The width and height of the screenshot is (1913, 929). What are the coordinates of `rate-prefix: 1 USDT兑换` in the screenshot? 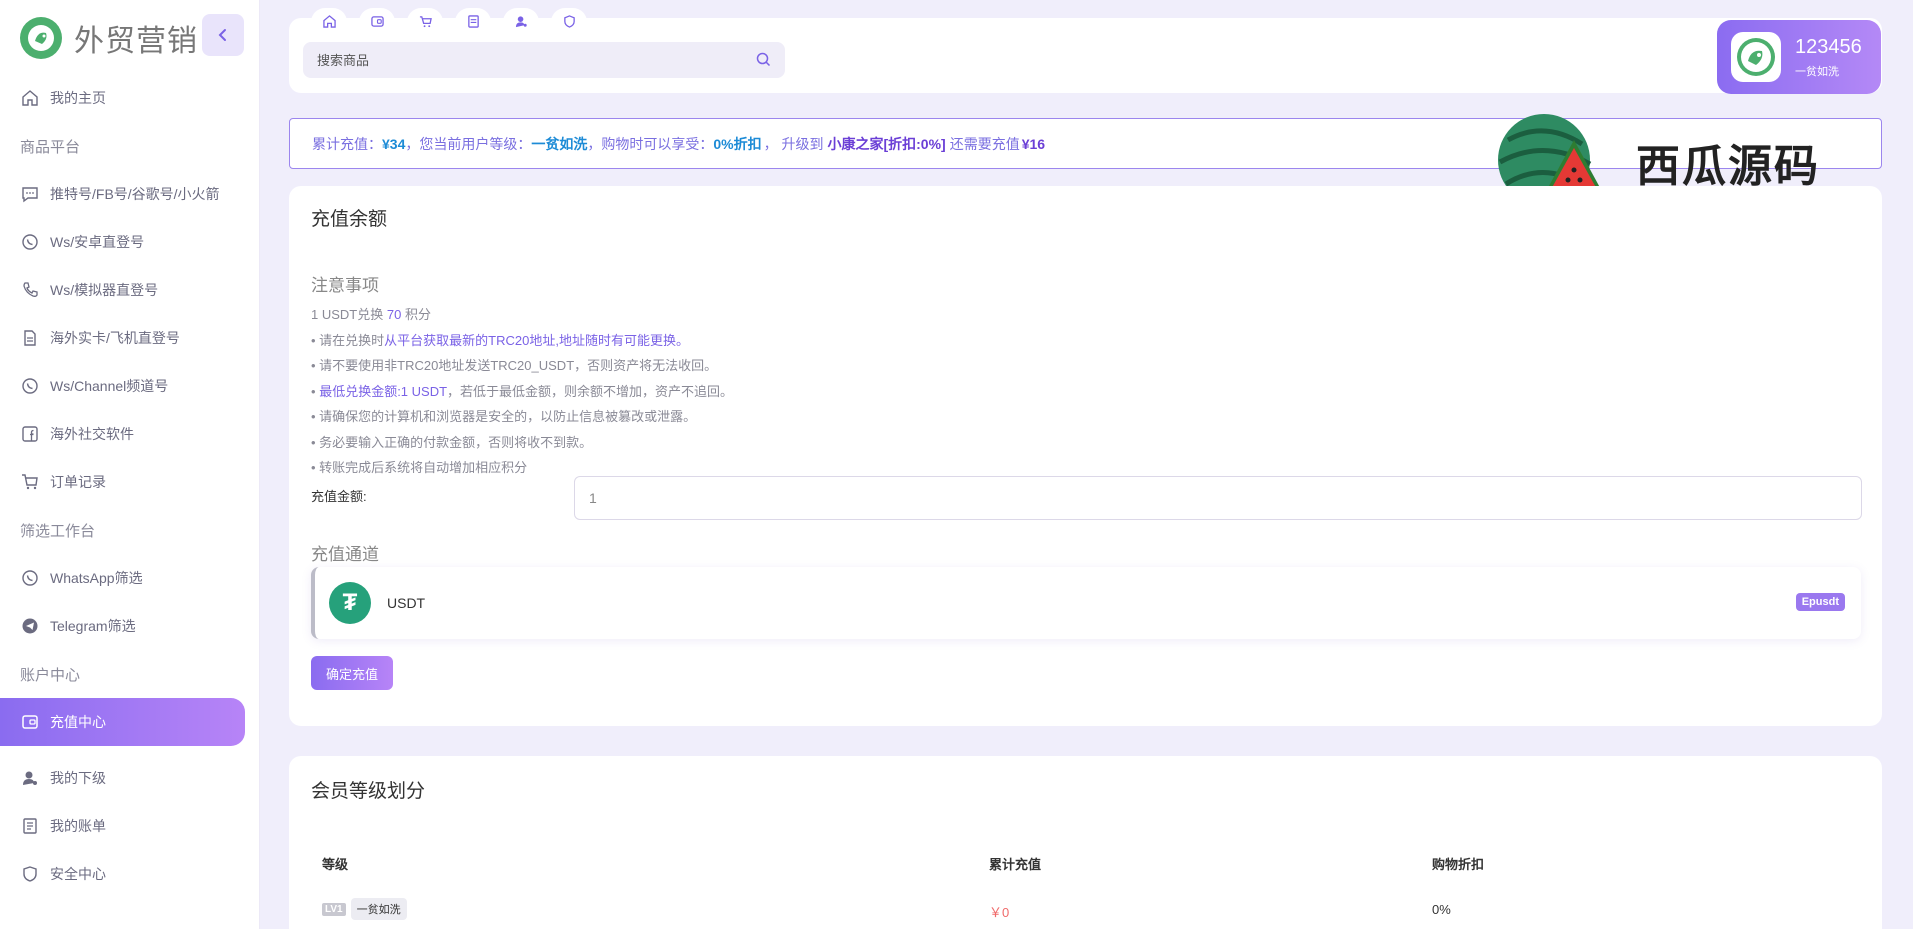 It's located at (347, 314).